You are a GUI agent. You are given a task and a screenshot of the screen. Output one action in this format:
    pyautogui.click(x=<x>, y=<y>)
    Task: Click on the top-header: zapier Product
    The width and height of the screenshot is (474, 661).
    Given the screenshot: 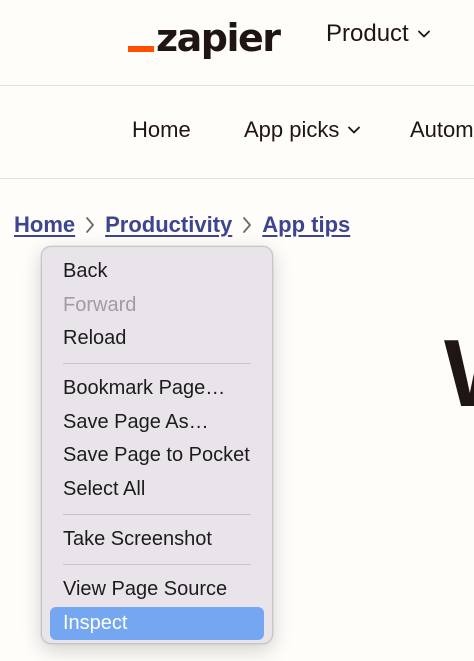 What is the action you would take?
    pyautogui.click(x=237, y=43)
    